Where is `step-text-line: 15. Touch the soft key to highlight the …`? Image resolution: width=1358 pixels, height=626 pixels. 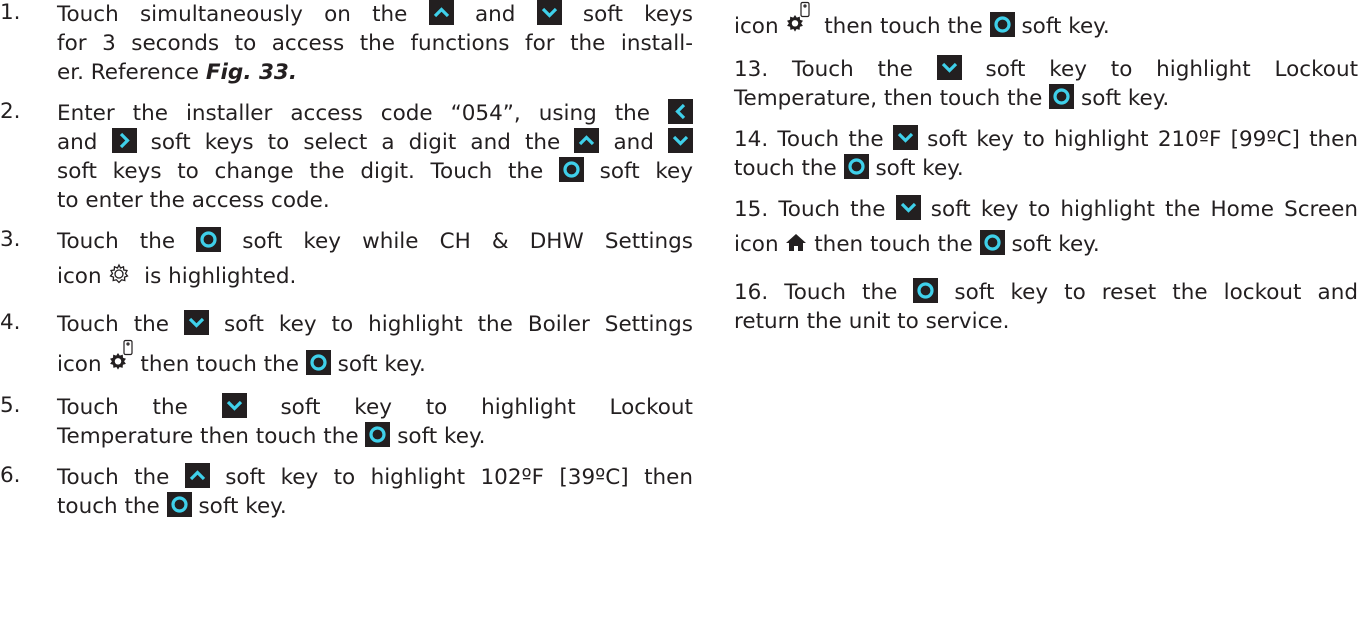 step-text-line: 15. Touch the soft key to highlight the … is located at coordinates (1046, 209).